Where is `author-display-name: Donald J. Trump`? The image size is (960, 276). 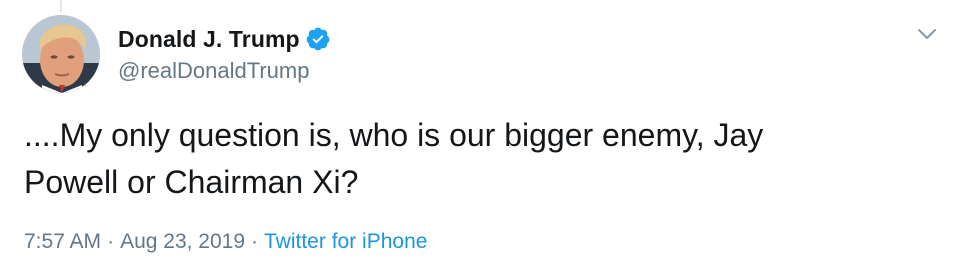
author-display-name: Donald J. Trump is located at coordinates (209, 39).